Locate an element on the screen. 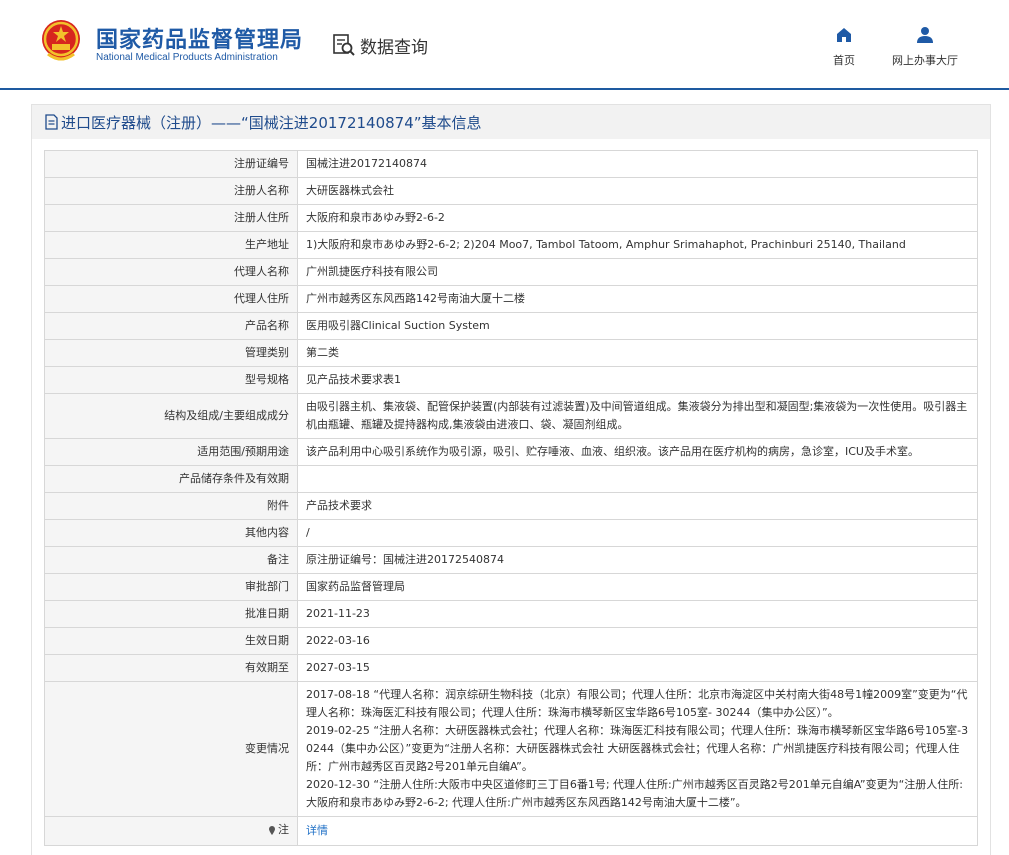 The height and width of the screenshot is (855, 1009). row-value: 医用吸引器Clinical Suction System is located at coordinates (637, 326).